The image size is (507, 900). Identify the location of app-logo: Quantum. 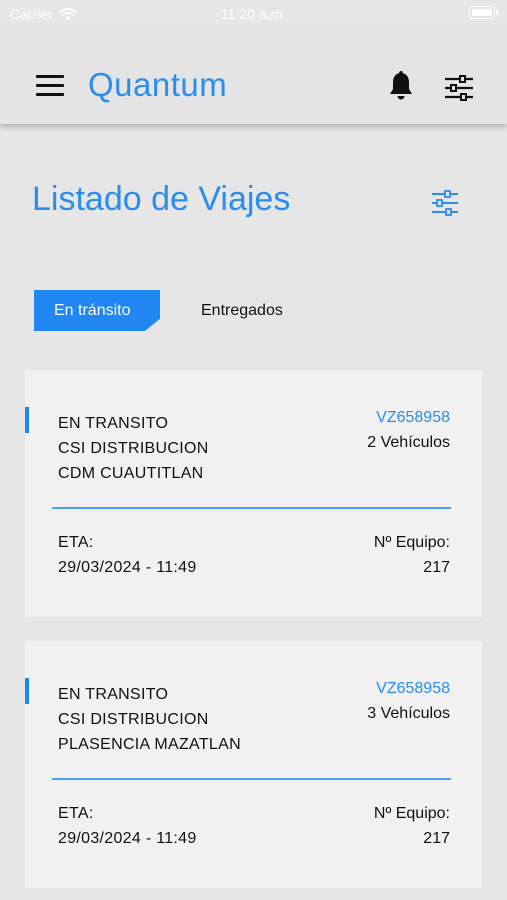
(158, 84).